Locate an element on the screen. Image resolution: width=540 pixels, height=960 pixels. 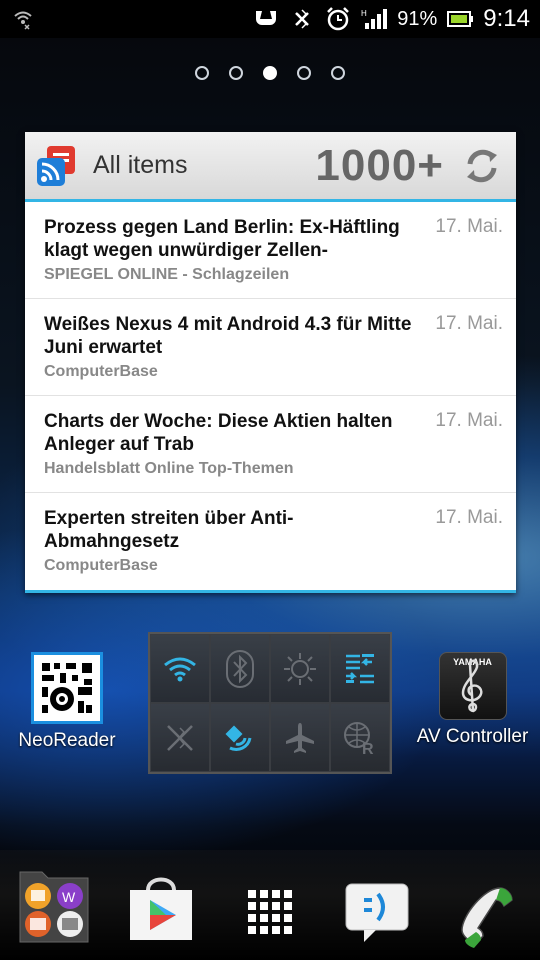
svg-text: H is located at coordinates (364, 13).